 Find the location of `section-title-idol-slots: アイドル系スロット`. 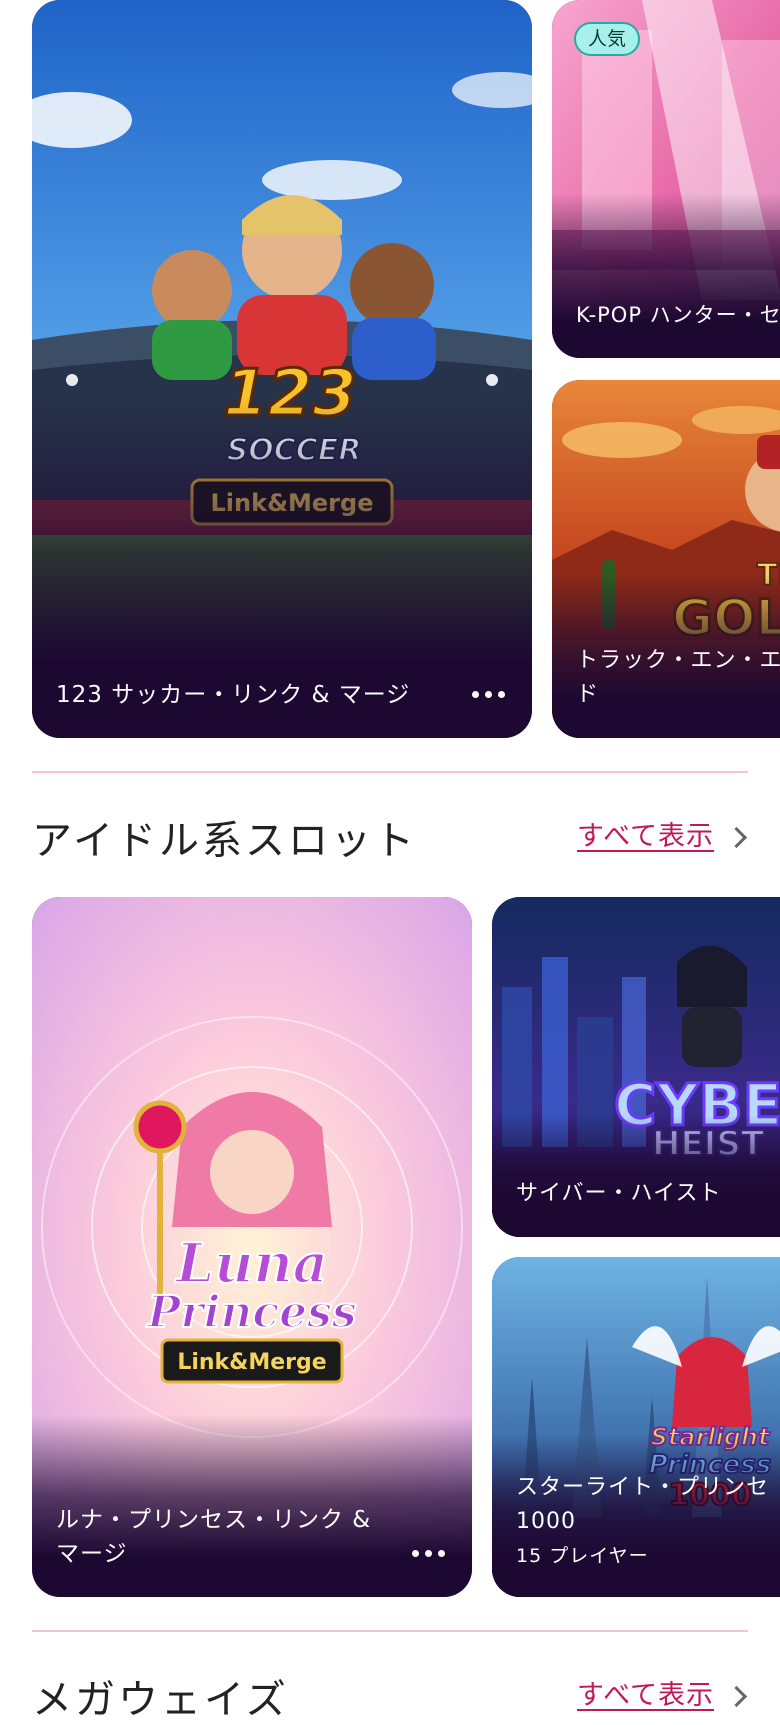

section-title-idol-slots: アイドル系スロット is located at coordinates (224, 841).